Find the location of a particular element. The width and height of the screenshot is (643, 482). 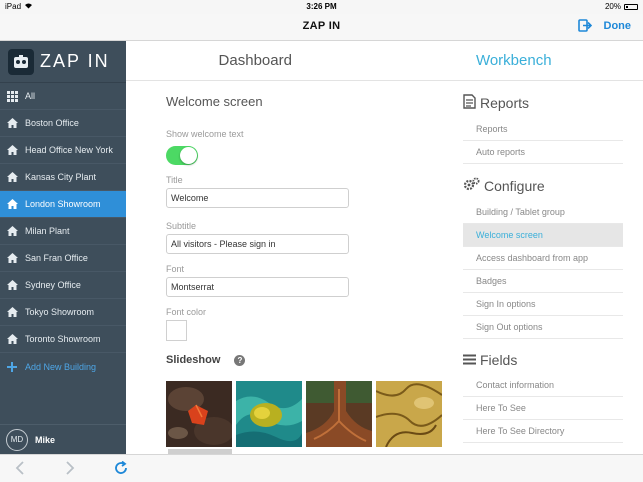

sidebar-item-kansas-city-plant: Kansas City Plant is located at coordinates (63, 177).